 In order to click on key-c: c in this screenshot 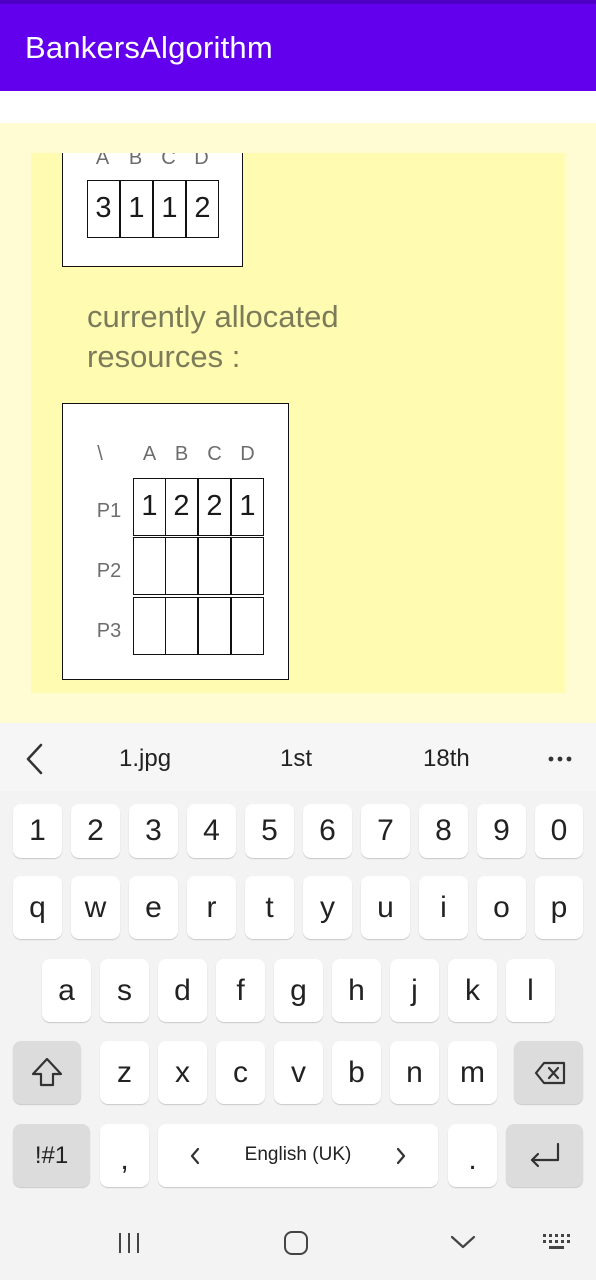, I will do `click(240, 1072)`.